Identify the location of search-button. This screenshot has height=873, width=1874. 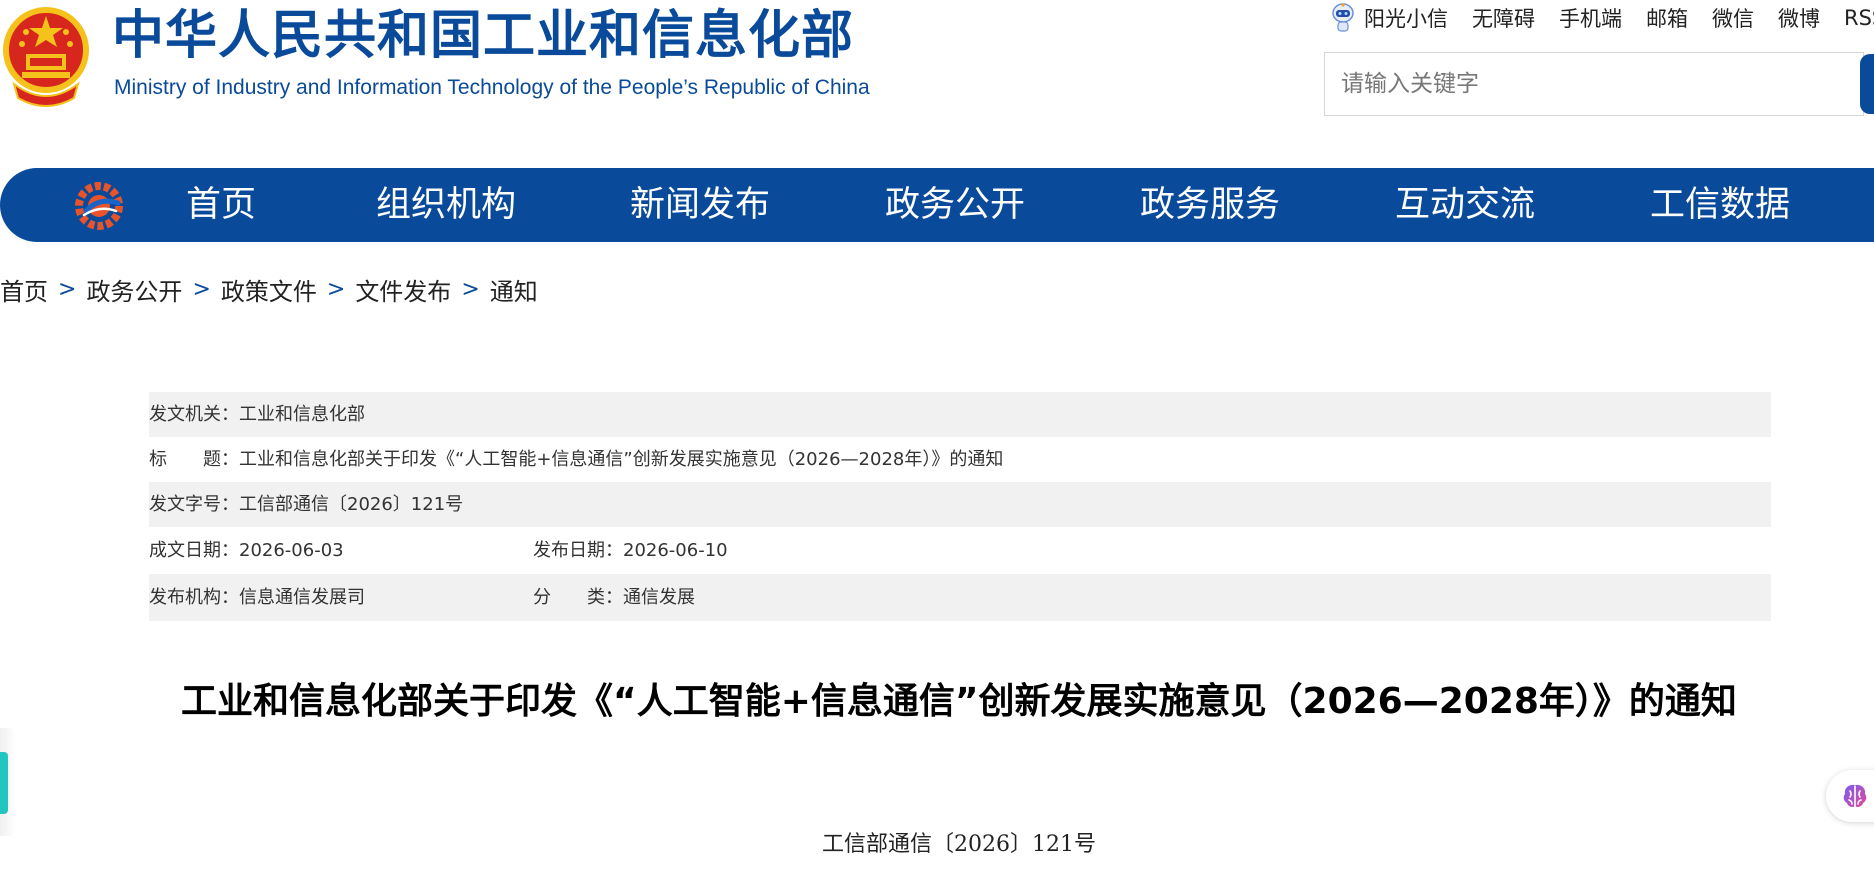
(1867, 84).